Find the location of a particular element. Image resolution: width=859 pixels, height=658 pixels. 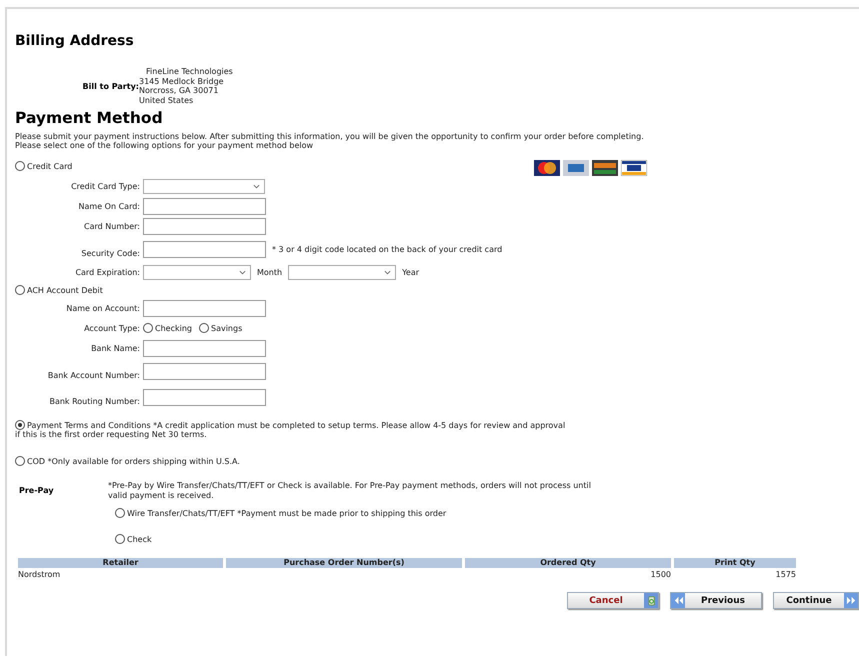

field-label: Bank Routing Number: is located at coordinates (94, 402).